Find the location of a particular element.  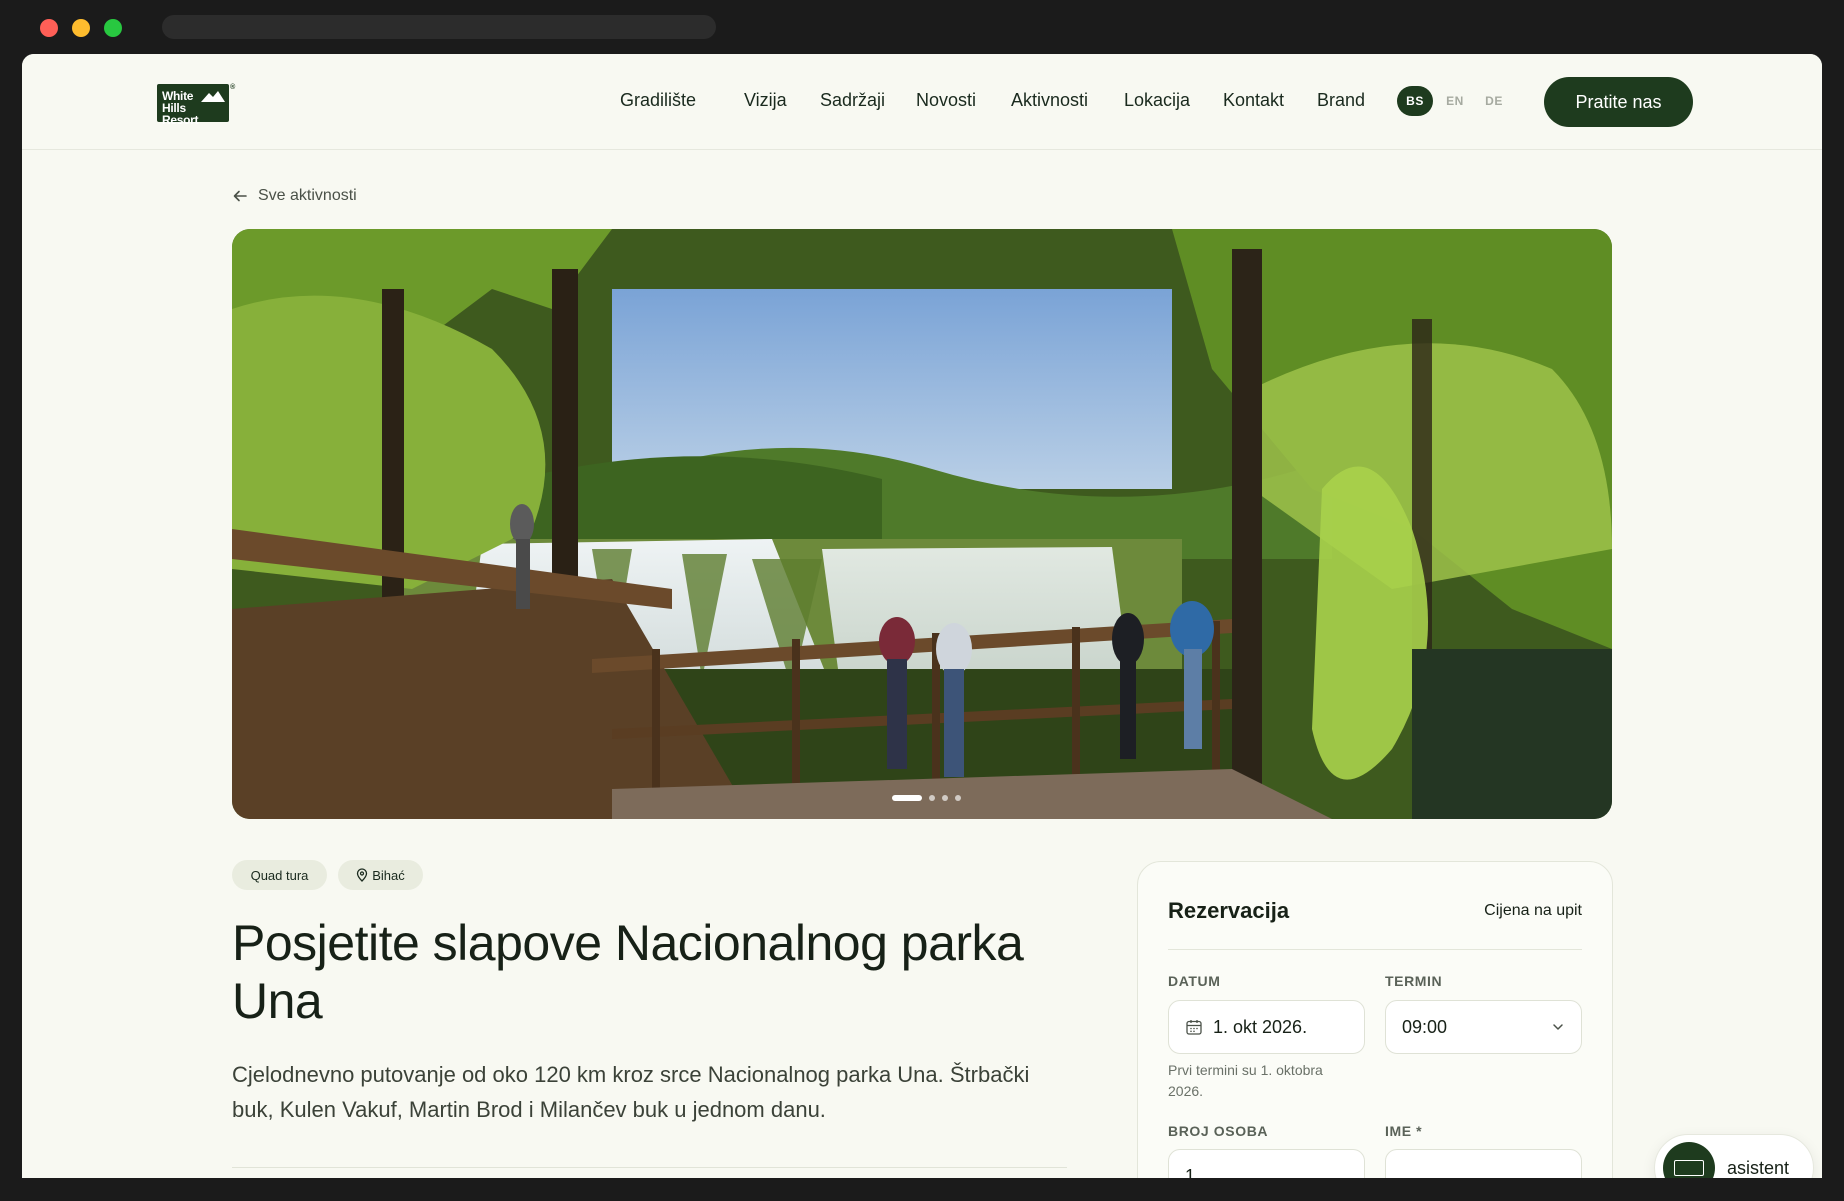

nav-lokacija: Lokacija is located at coordinates (1157, 100).